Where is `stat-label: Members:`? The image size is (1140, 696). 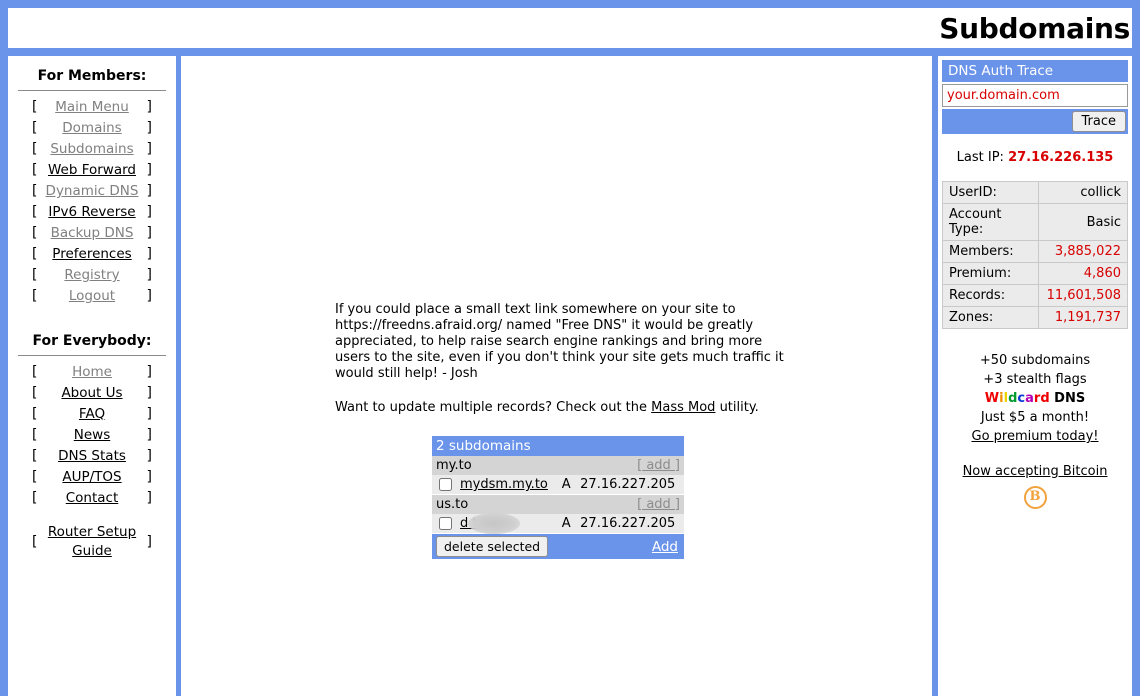
stat-label: Members: is located at coordinates (990, 251).